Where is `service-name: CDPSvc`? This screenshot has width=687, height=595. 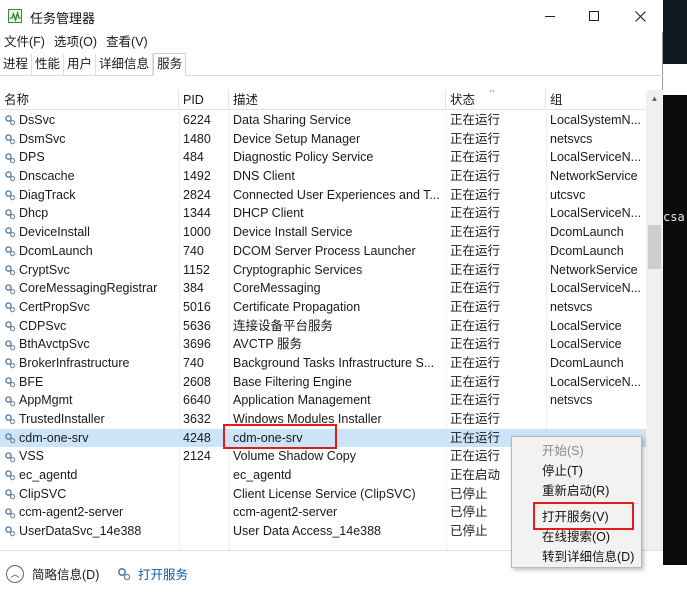 service-name: CDPSvc is located at coordinates (43, 325).